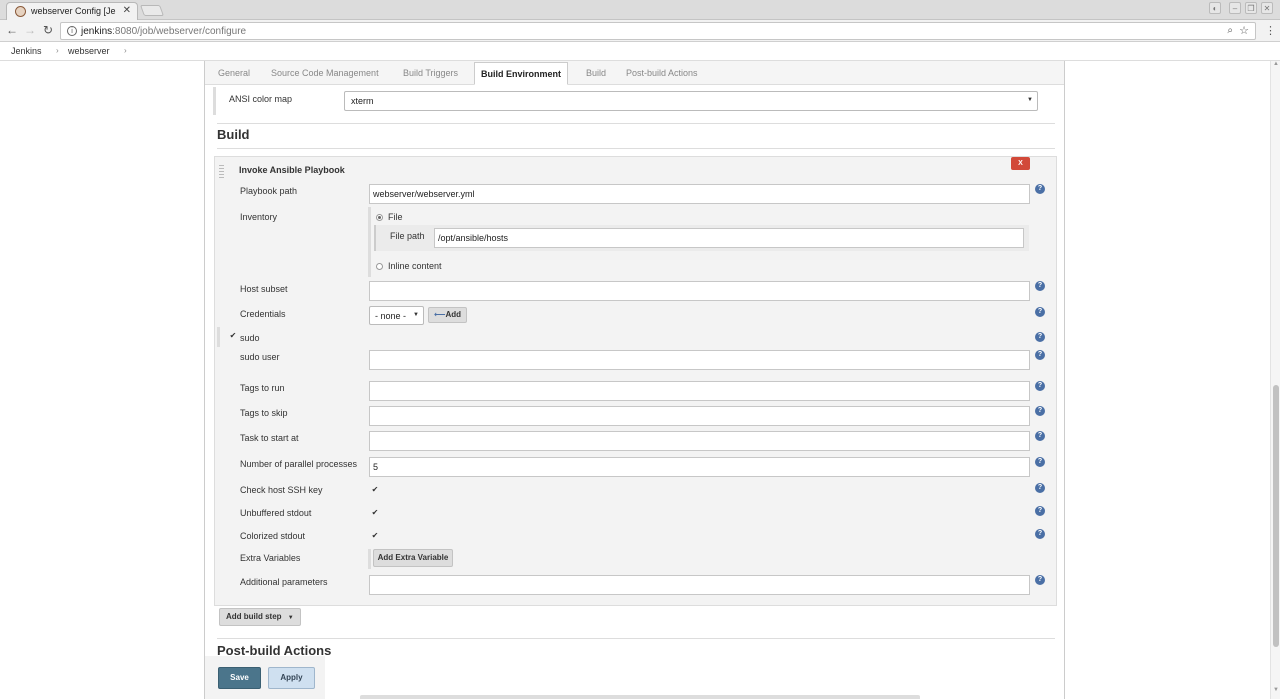  I want to click on scroll-up-icon: ▲, so click(1276, 64).